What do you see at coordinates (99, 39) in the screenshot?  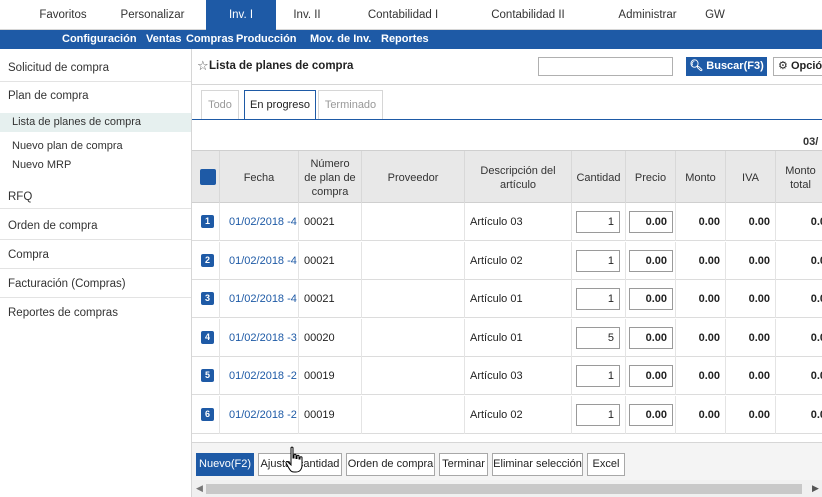 I see `sub-menu-configuracion: Configuración` at bounding box center [99, 39].